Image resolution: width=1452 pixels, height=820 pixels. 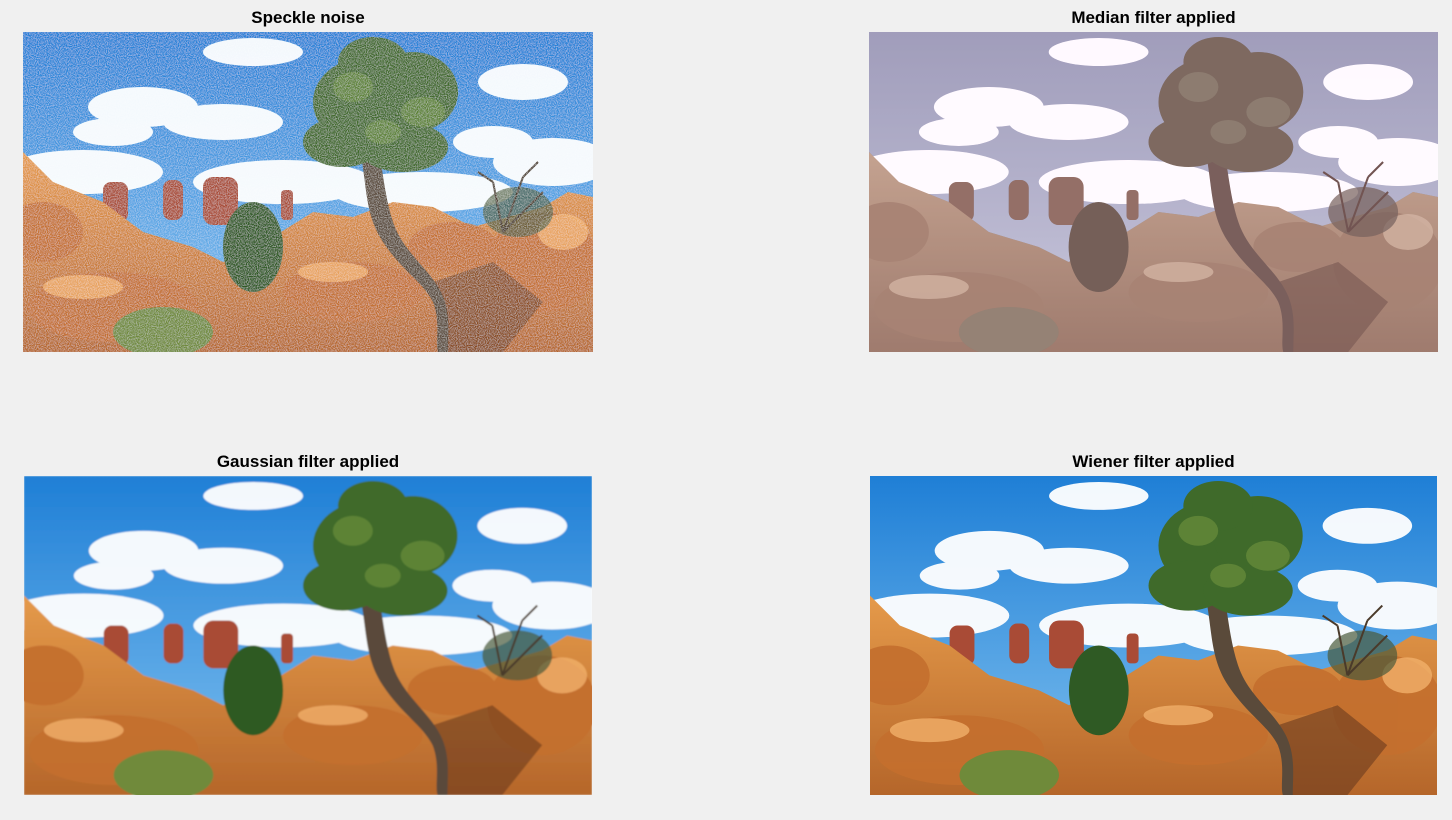 I want to click on panel-title: Gaussian filter applied, so click(x=308, y=461).